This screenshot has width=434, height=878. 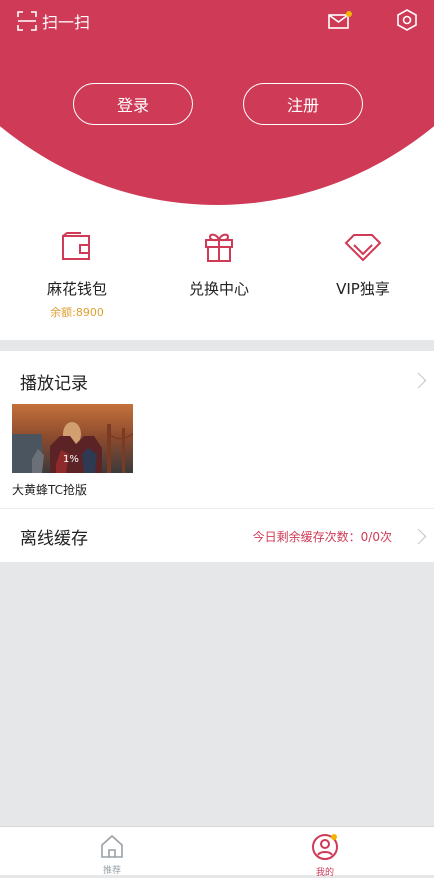 I want to click on tab-mine: 我的, so click(x=325, y=855).